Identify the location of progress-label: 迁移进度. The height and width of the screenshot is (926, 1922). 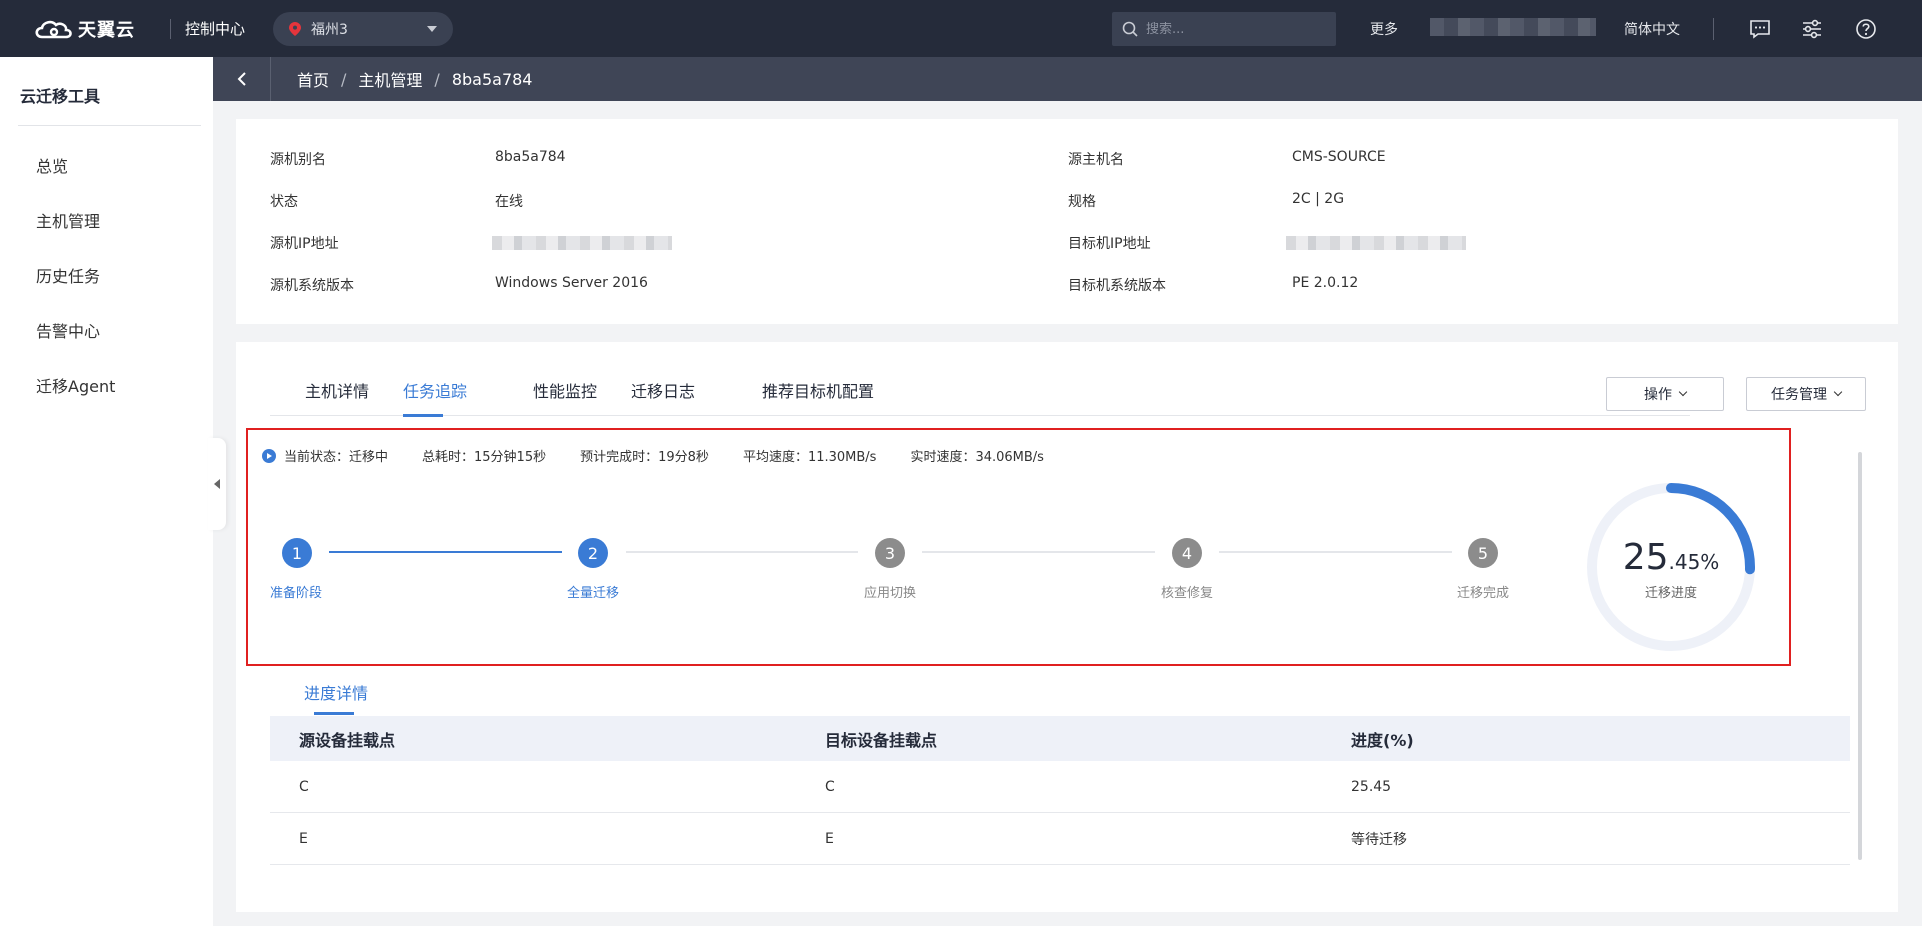
(1670, 593).